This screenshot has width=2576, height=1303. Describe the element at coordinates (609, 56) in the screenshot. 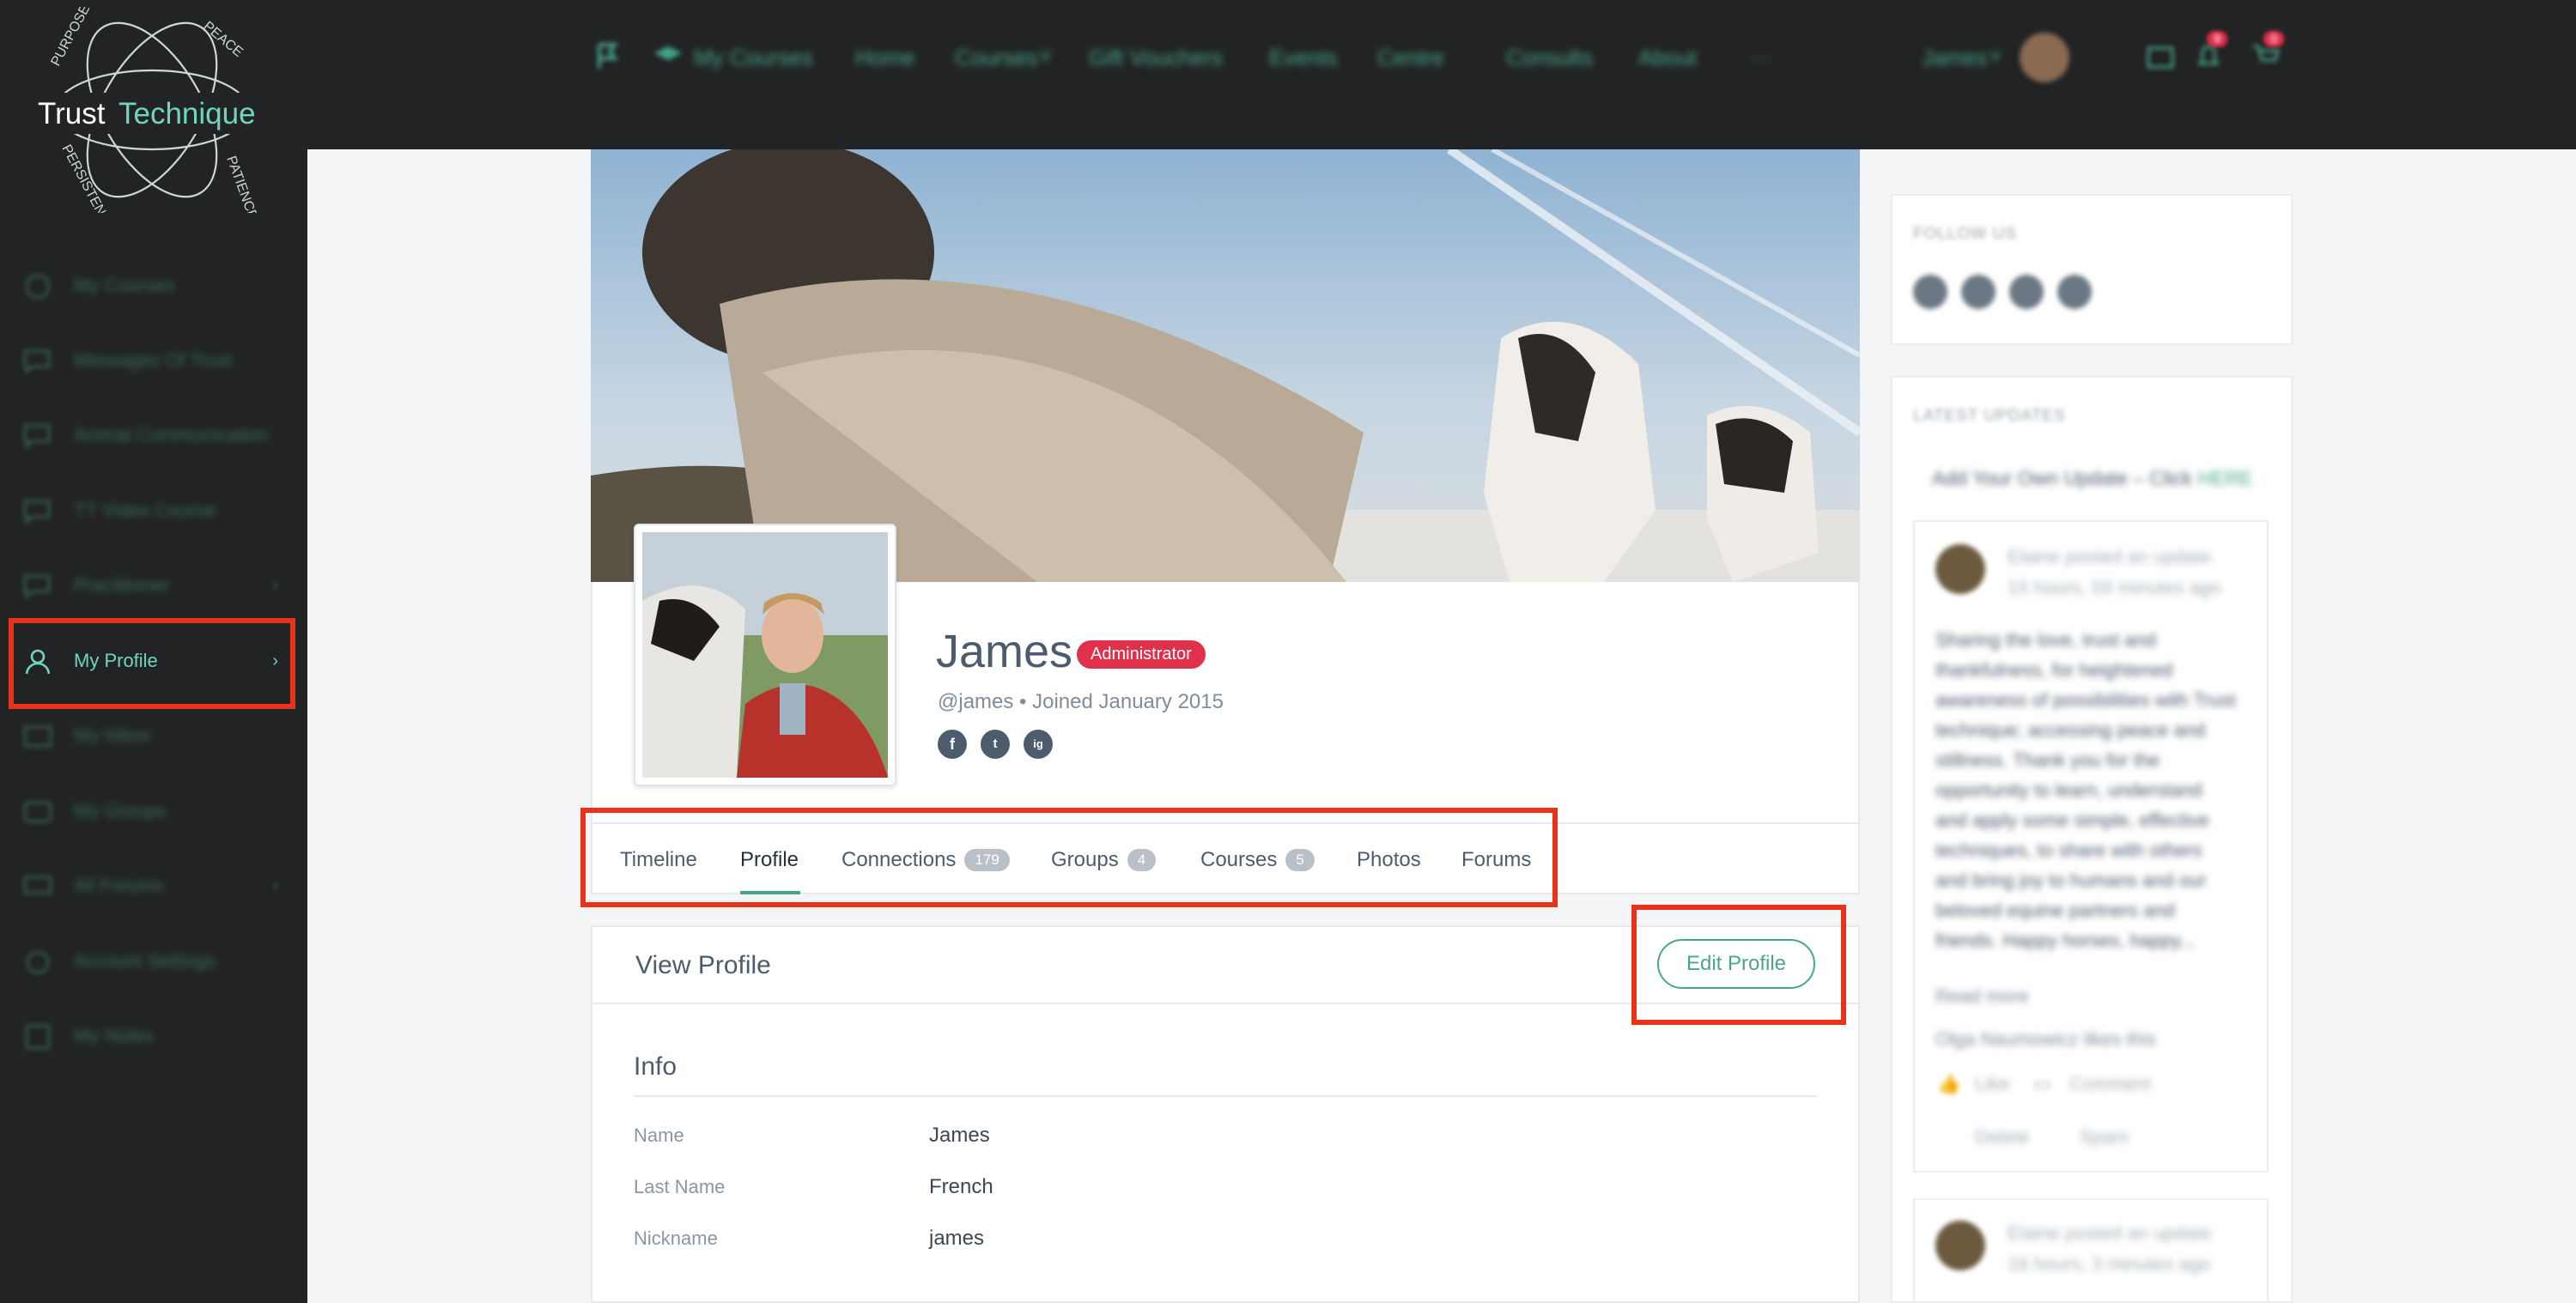

I see `menu-toggle-icon` at that location.